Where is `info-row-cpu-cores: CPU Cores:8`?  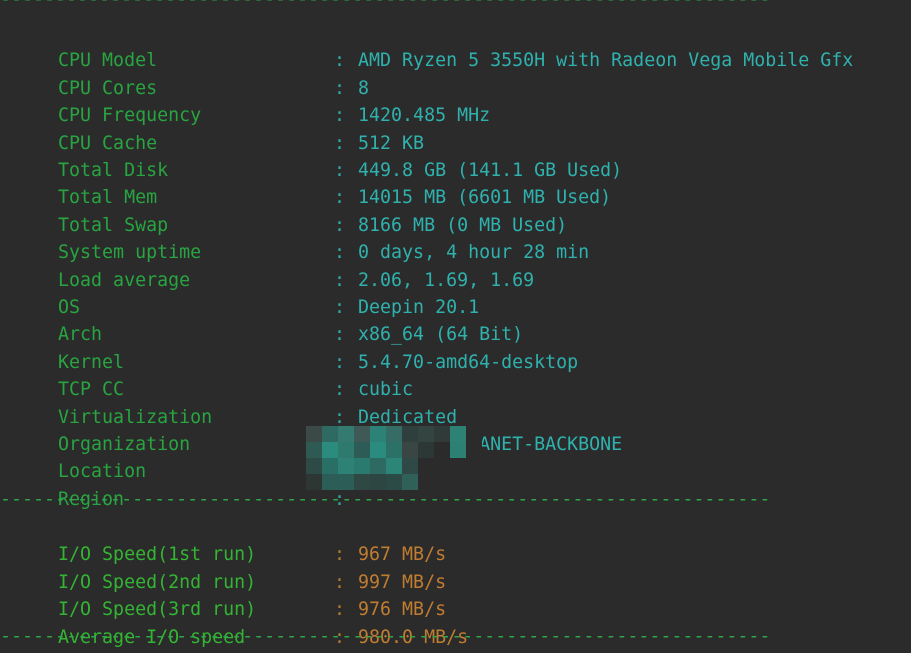
info-row-cpu-cores: CPU Cores:8 is located at coordinates (191, 73).